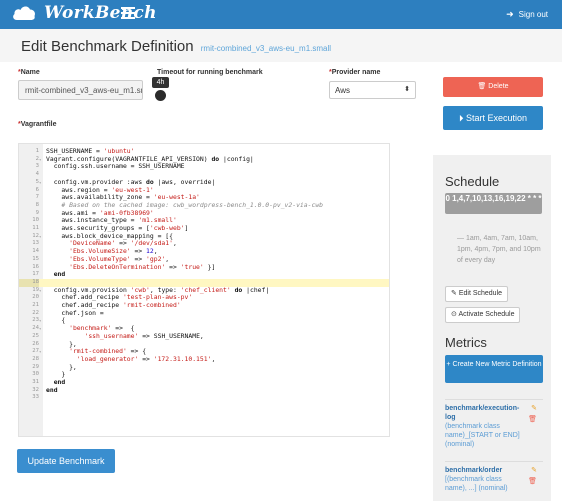 The image size is (562, 501). Describe the element at coordinates (35, 343) in the screenshot. I see `line-number: 26` at that location.